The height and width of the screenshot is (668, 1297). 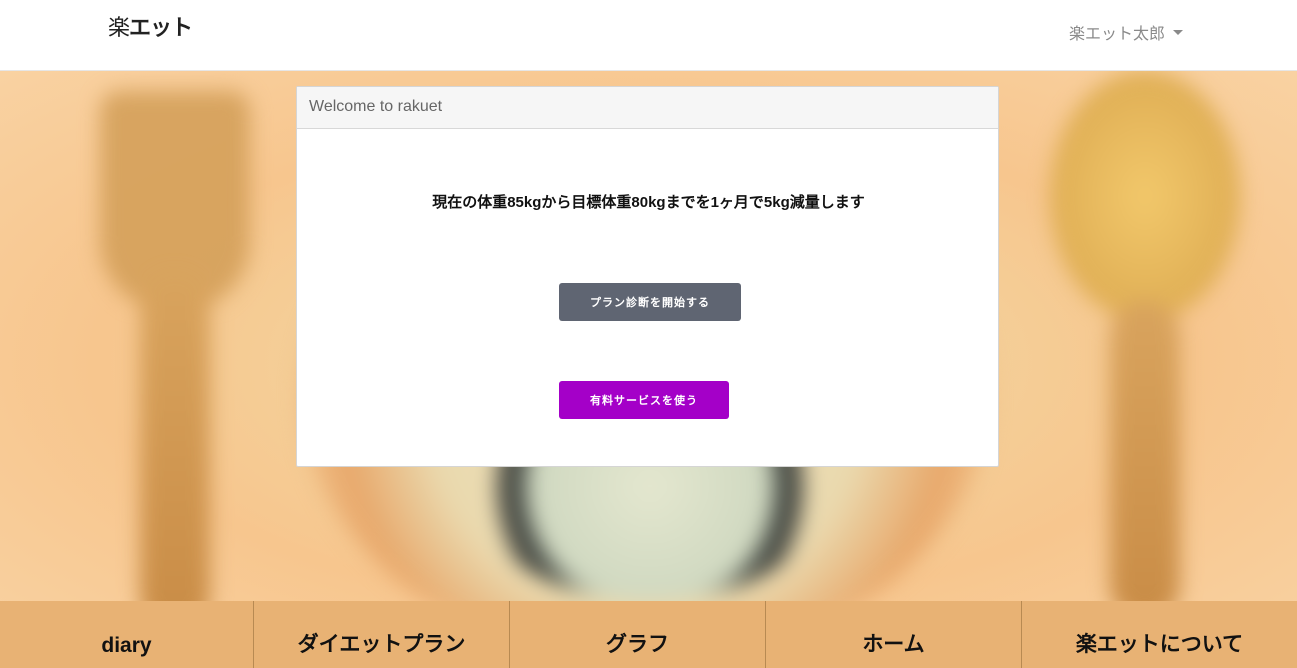 I want to click on brand-logo: 楽エット, so click(x=150, y=26).